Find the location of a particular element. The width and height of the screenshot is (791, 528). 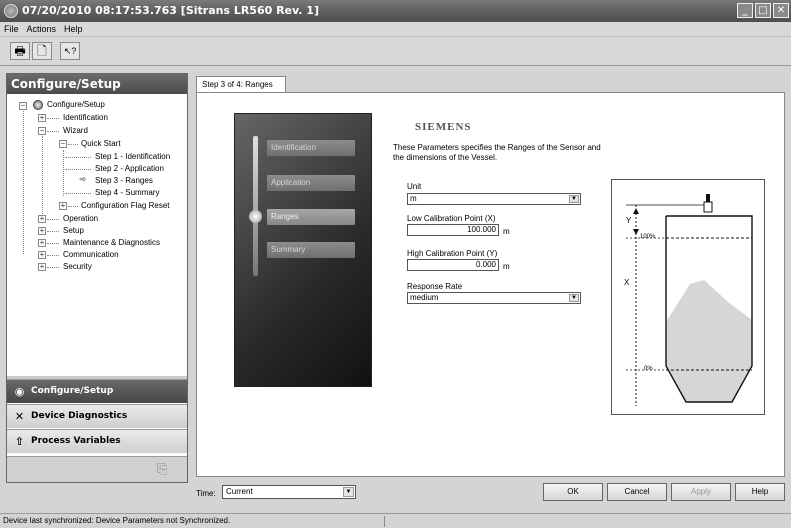

unit-value: m is located at coordinates (413, 198).